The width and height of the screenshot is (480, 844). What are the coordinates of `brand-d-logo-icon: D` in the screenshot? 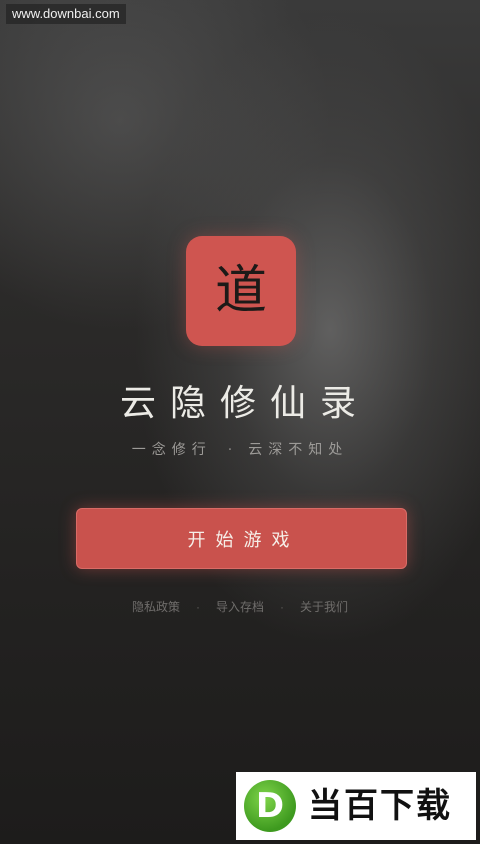 It's located at (270, 806).